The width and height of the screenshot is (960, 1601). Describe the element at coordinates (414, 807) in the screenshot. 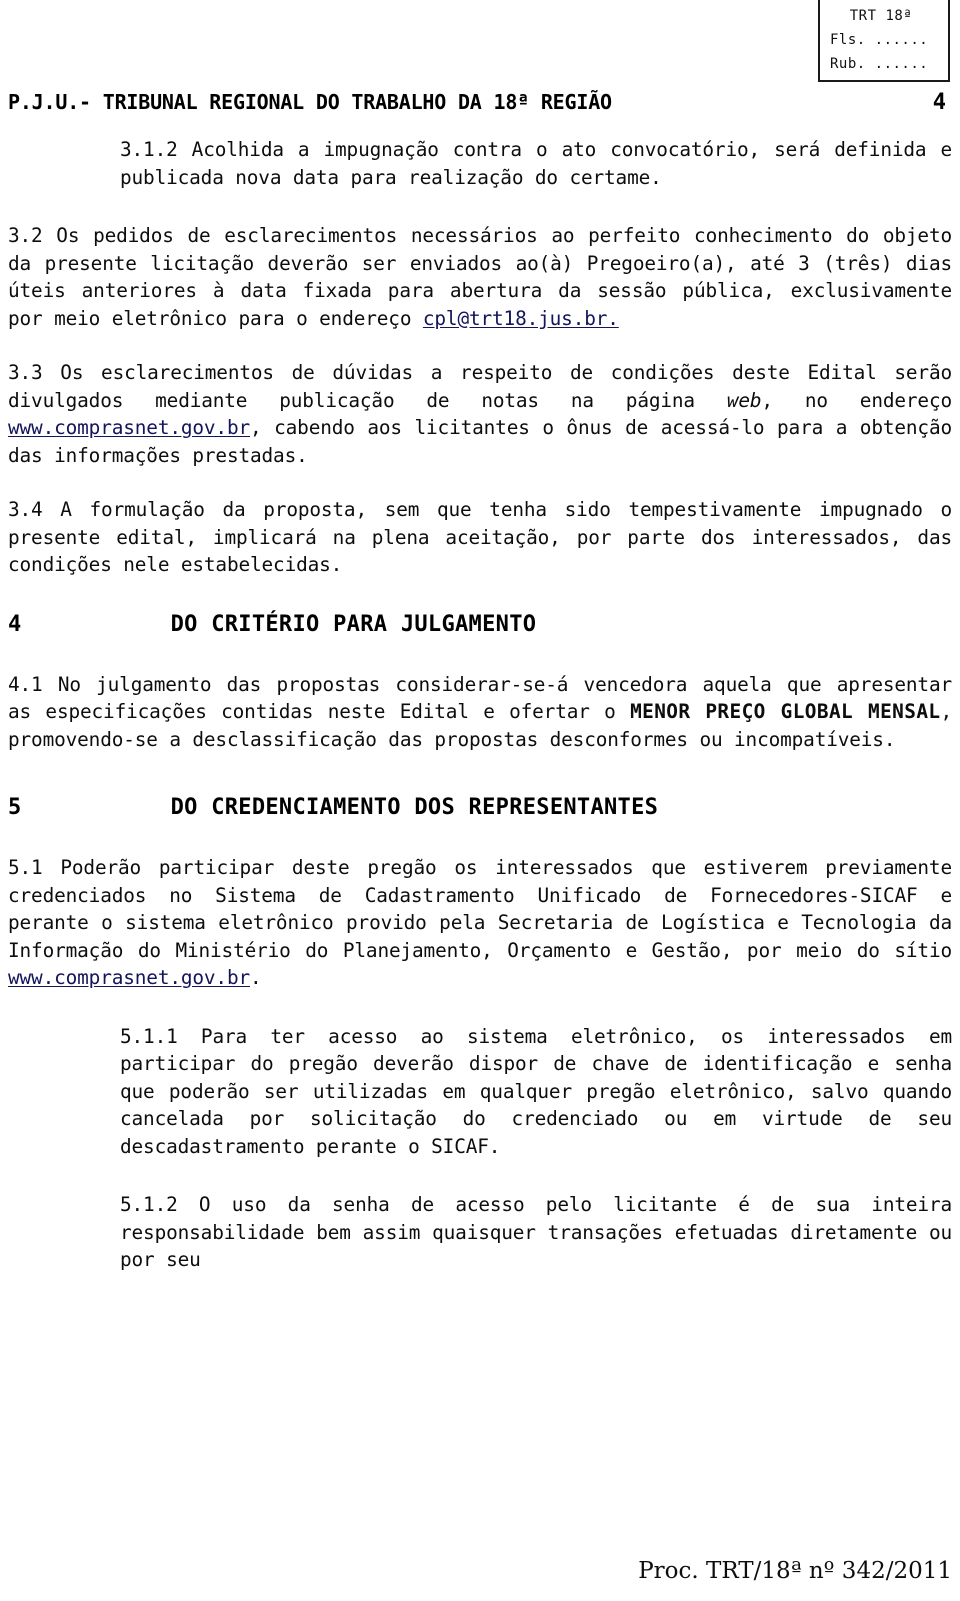

I see `section-5-title: DO CREDENCIAMENTO DOS REPRESENTANTES` at that location.